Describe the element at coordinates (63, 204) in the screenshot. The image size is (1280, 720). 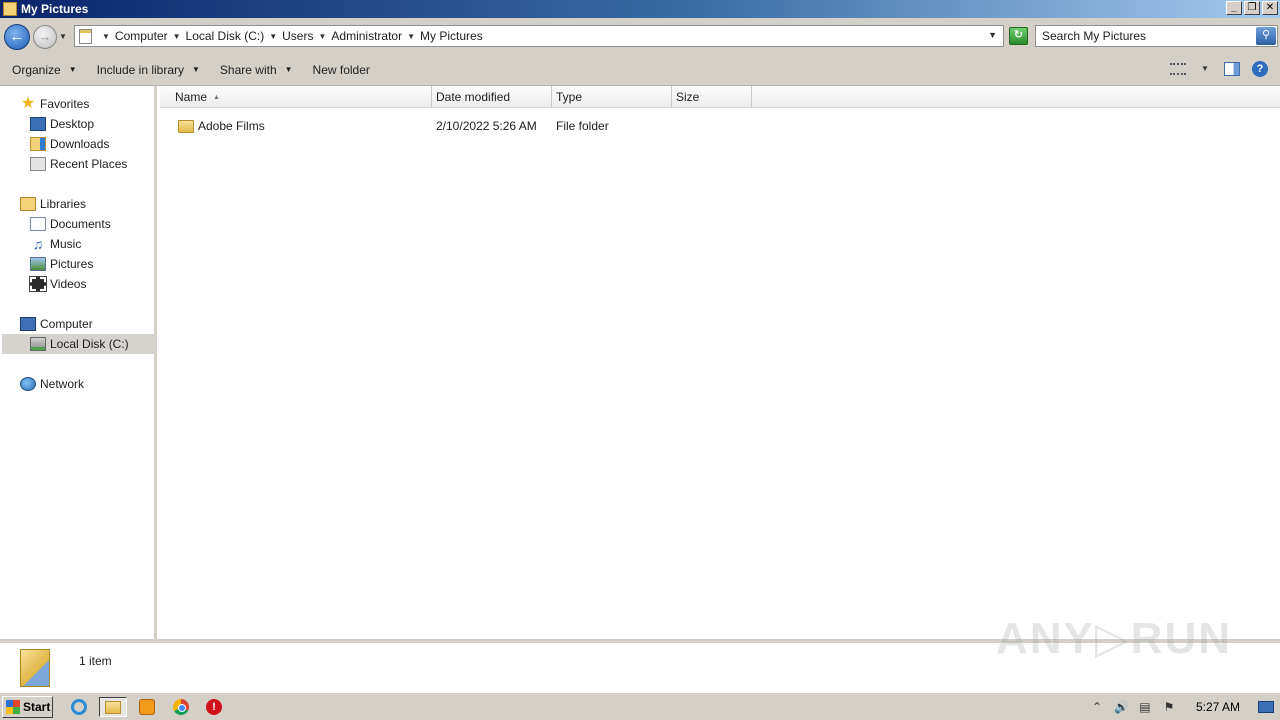
I see `nav-label: Libraries` at that location.